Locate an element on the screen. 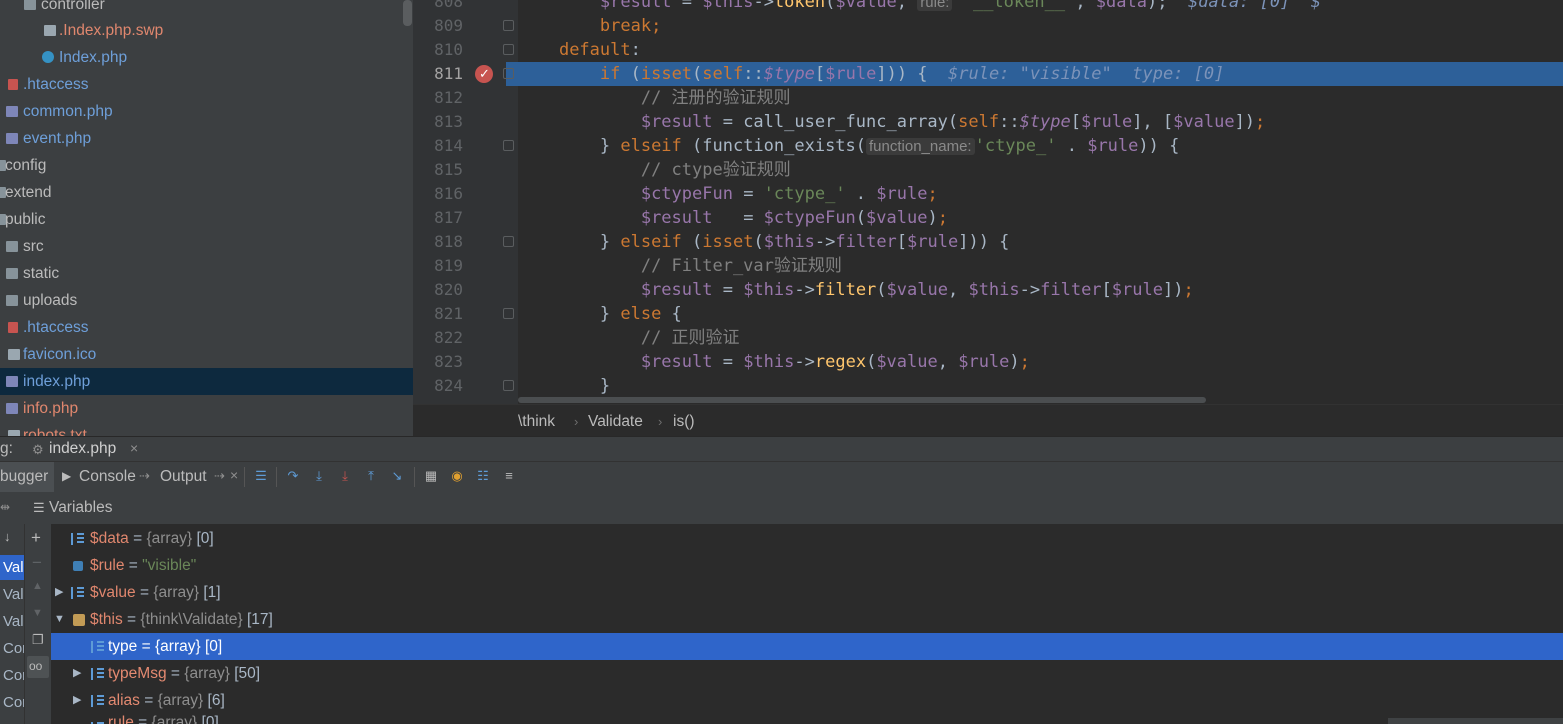  tab-console: Console is located at coordinates (107, 477).